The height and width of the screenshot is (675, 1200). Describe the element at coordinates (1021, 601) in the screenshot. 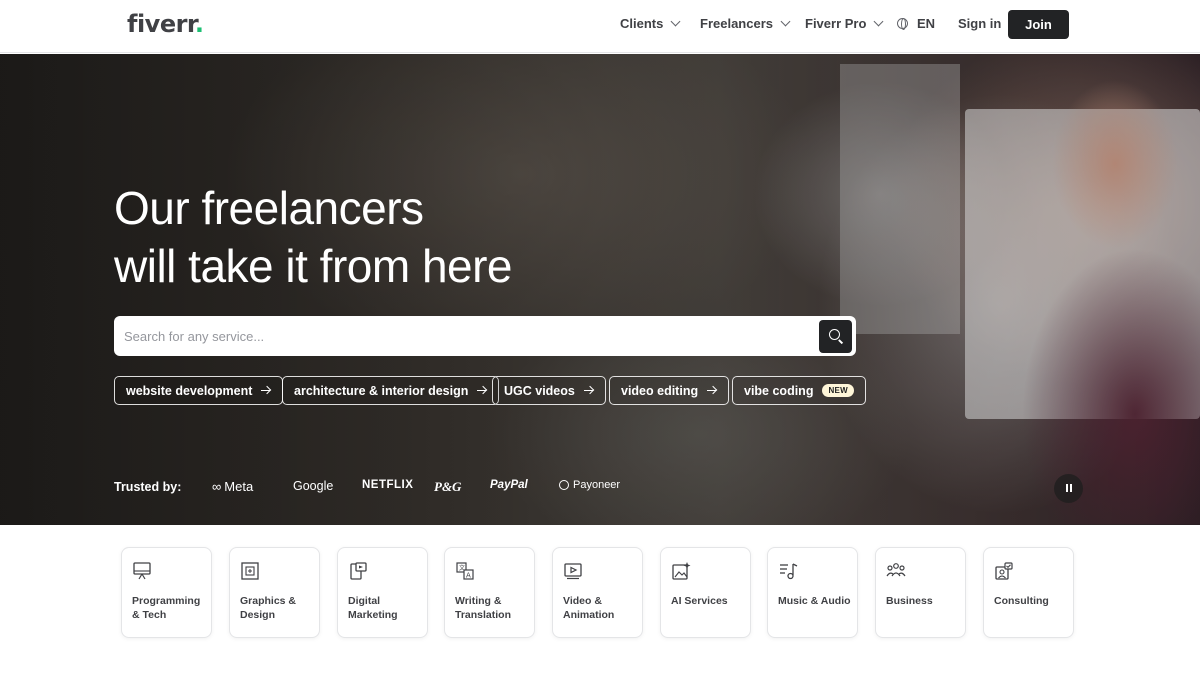

I see `category-label: Consulting` at that location.